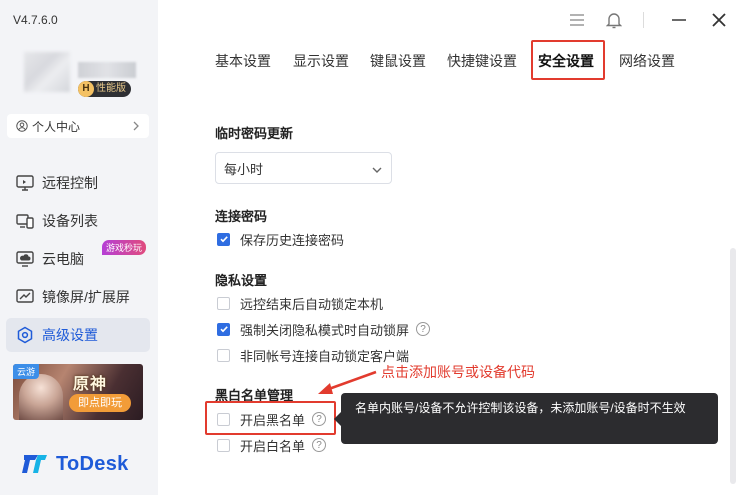 The width and height of the screenshot is (749, 495). Describe the element at coordinates (56, 126) in the screenshot. I see `personal-center-label: 个人中心` at that location.